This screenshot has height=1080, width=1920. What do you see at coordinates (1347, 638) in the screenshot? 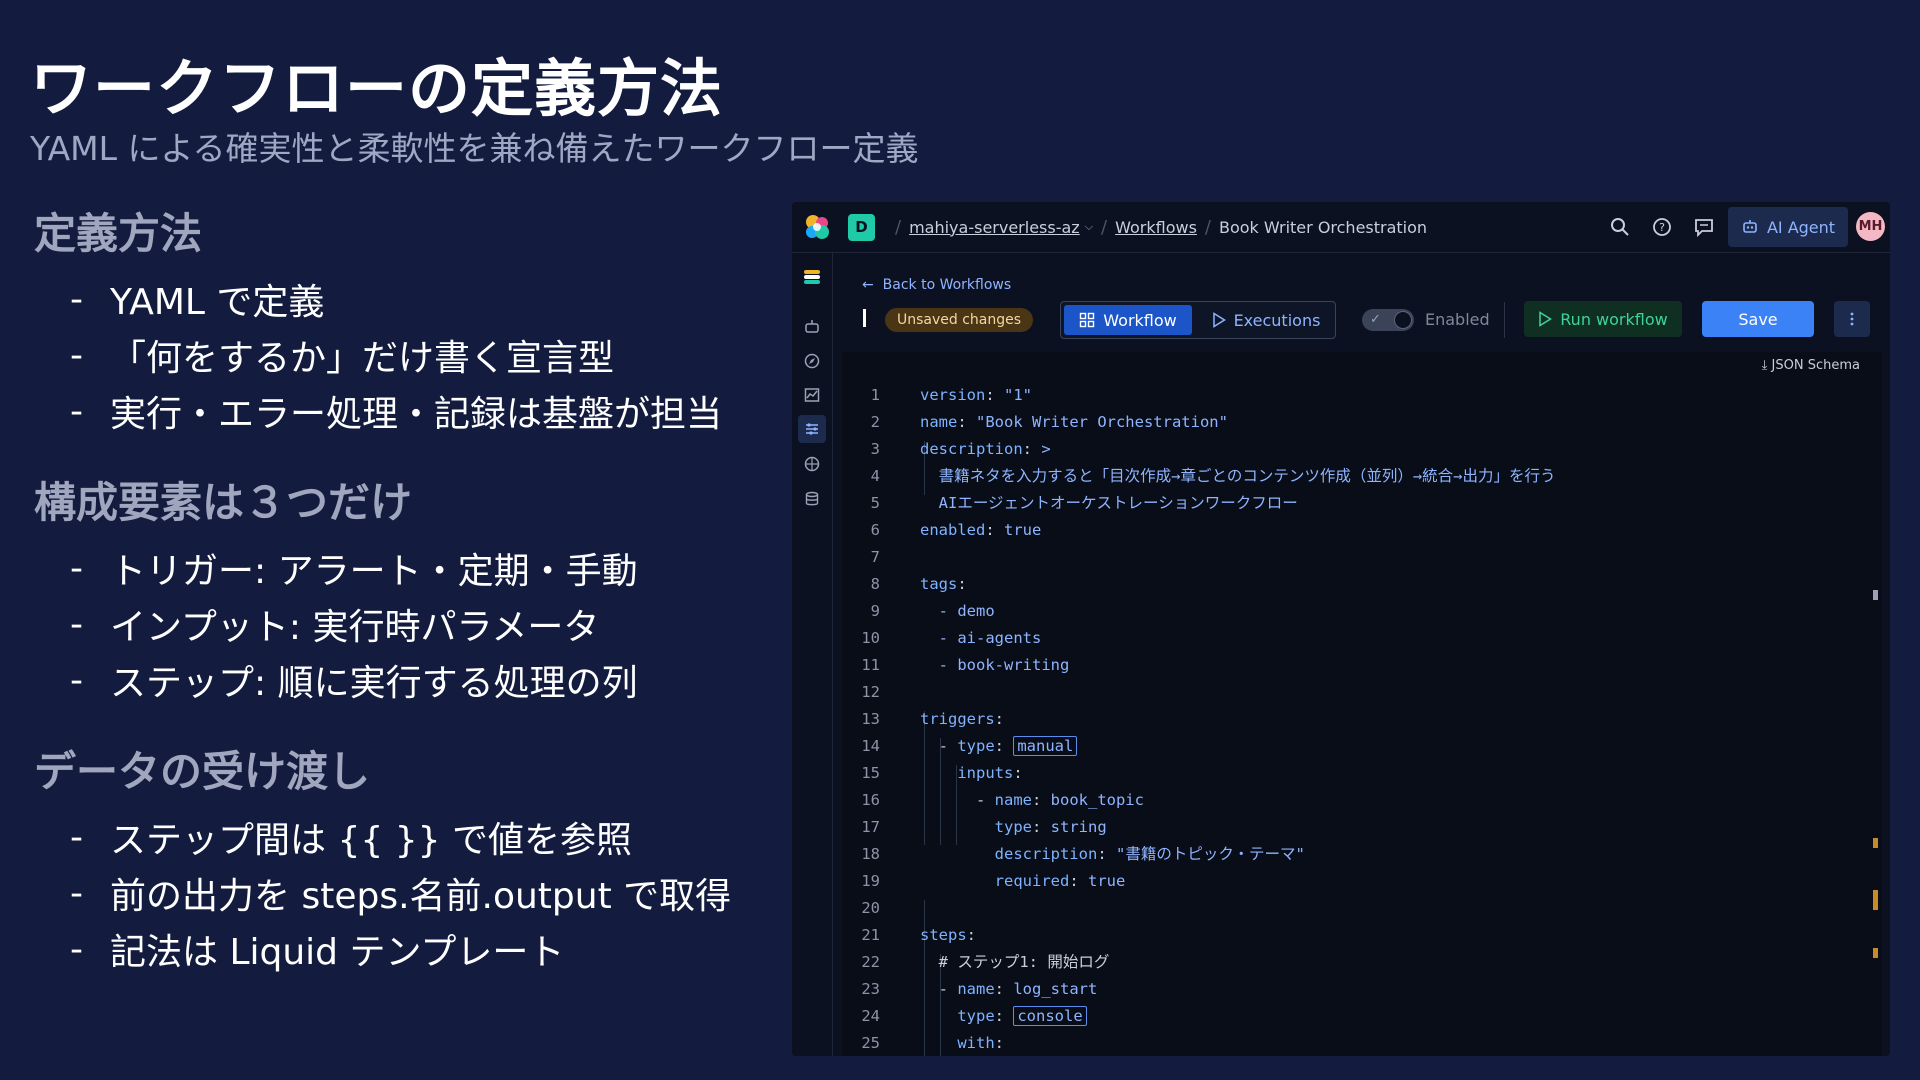
I see `code-line: 10 - ai-agents` at bounding box center [1347, 638].